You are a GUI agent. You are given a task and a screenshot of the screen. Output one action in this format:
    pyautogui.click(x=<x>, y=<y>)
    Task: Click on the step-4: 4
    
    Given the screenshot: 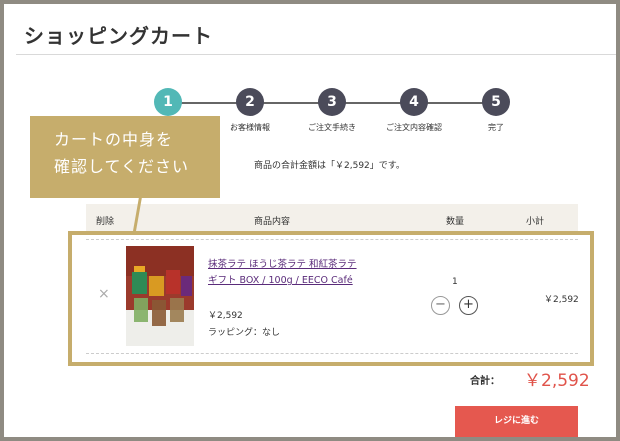 What is the action you would take?
    pyautogui.click(x=414, y=102)
    